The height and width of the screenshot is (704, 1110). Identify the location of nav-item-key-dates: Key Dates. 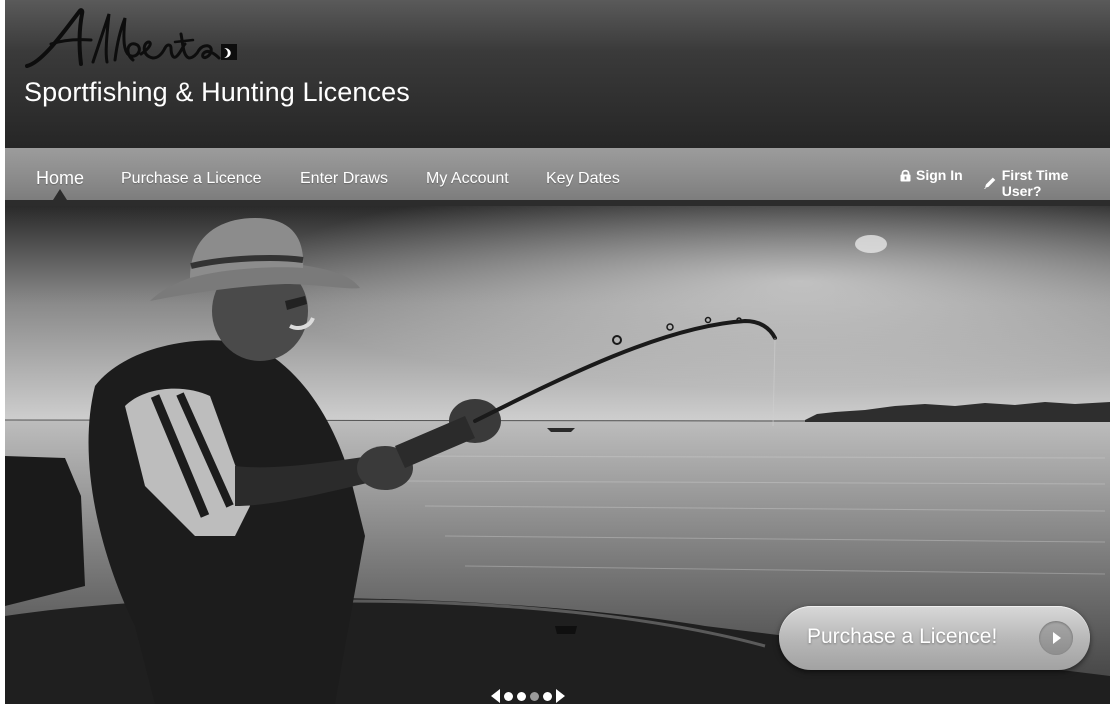
(583, 179).